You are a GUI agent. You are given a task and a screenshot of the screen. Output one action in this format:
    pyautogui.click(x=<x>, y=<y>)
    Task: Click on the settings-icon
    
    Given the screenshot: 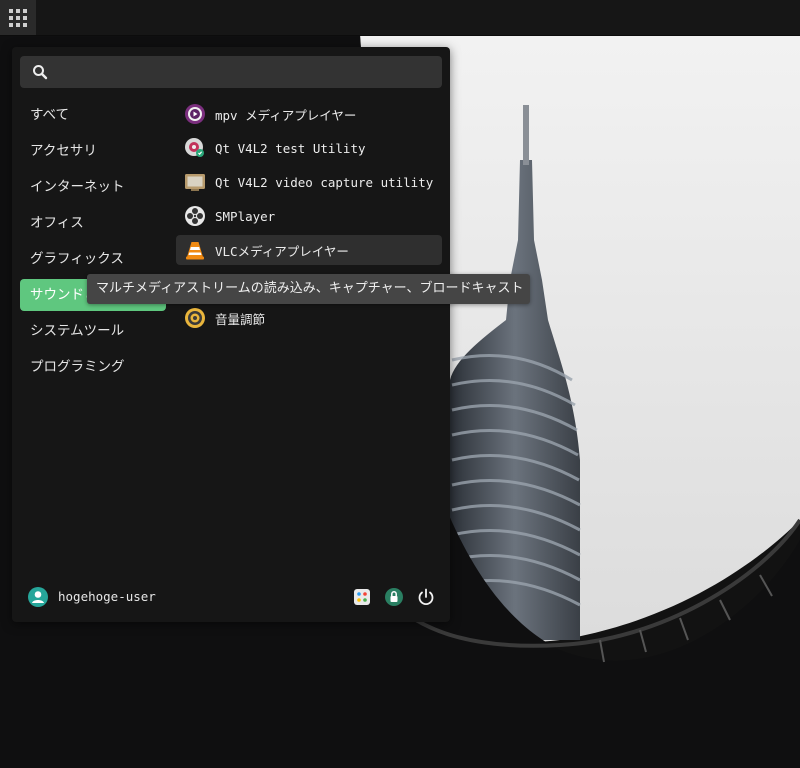 What is the action you would take?
    pyautogui.click(x=362, y=597)
    